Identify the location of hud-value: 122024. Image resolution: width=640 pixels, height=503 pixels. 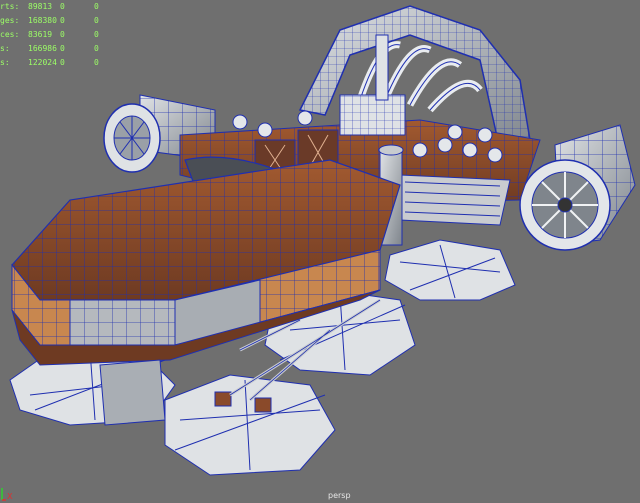
(42, 62).